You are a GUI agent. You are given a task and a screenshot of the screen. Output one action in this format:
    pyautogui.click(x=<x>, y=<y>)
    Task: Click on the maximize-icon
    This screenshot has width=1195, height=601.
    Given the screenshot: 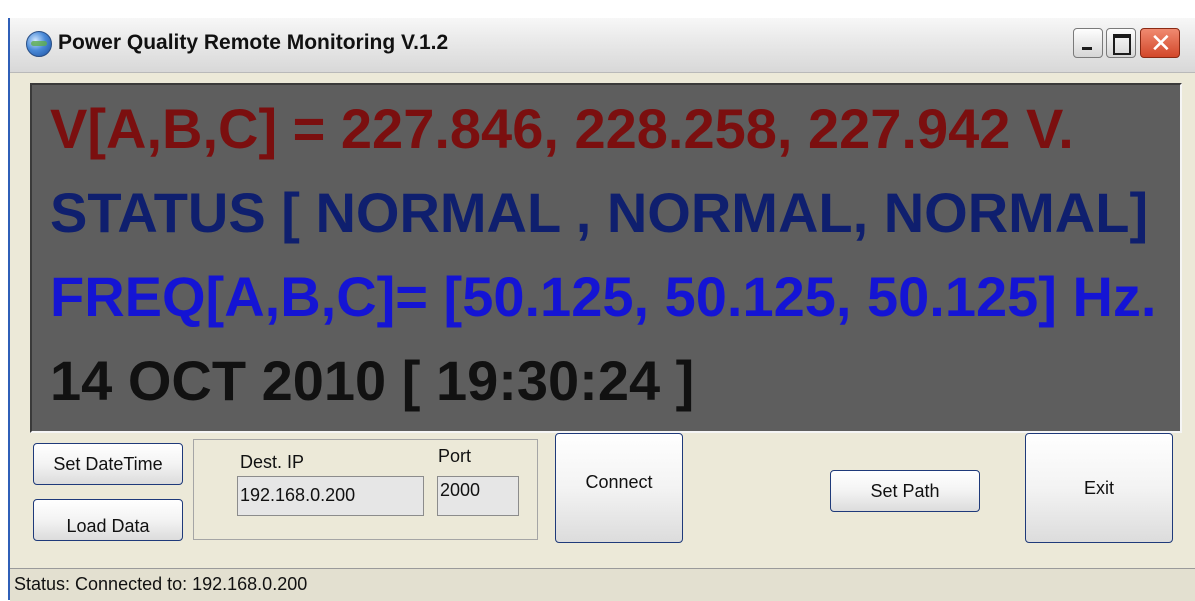 What is the action you would take?
    pyautogui.click(x=1122, y=44)
    